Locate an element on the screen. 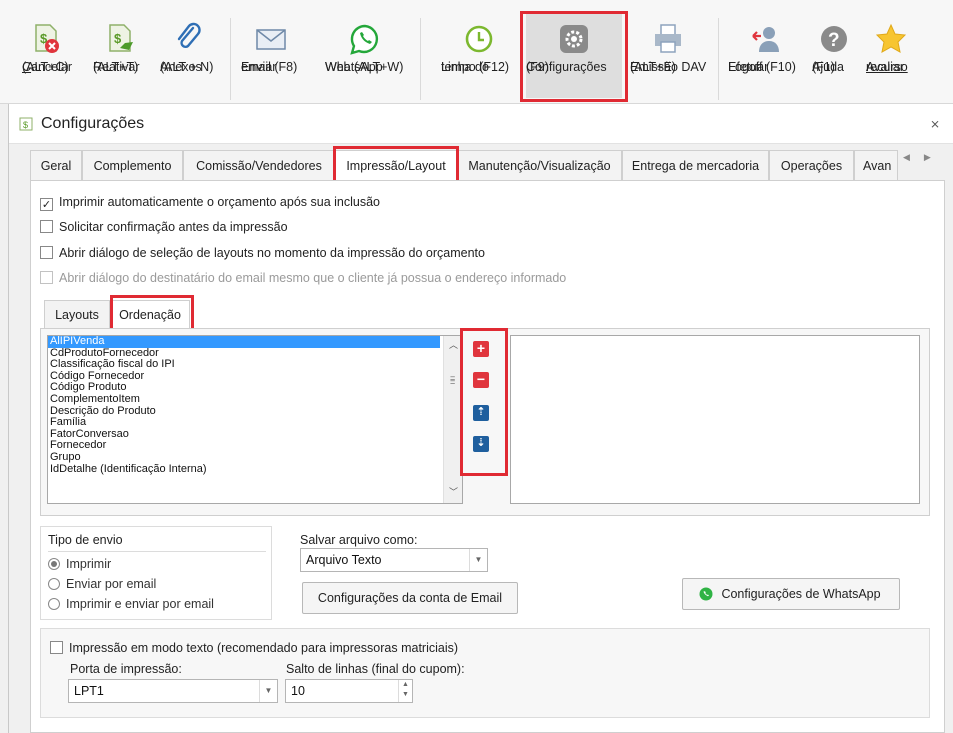  list-item: Grupo is located at coordinates (255, 457).